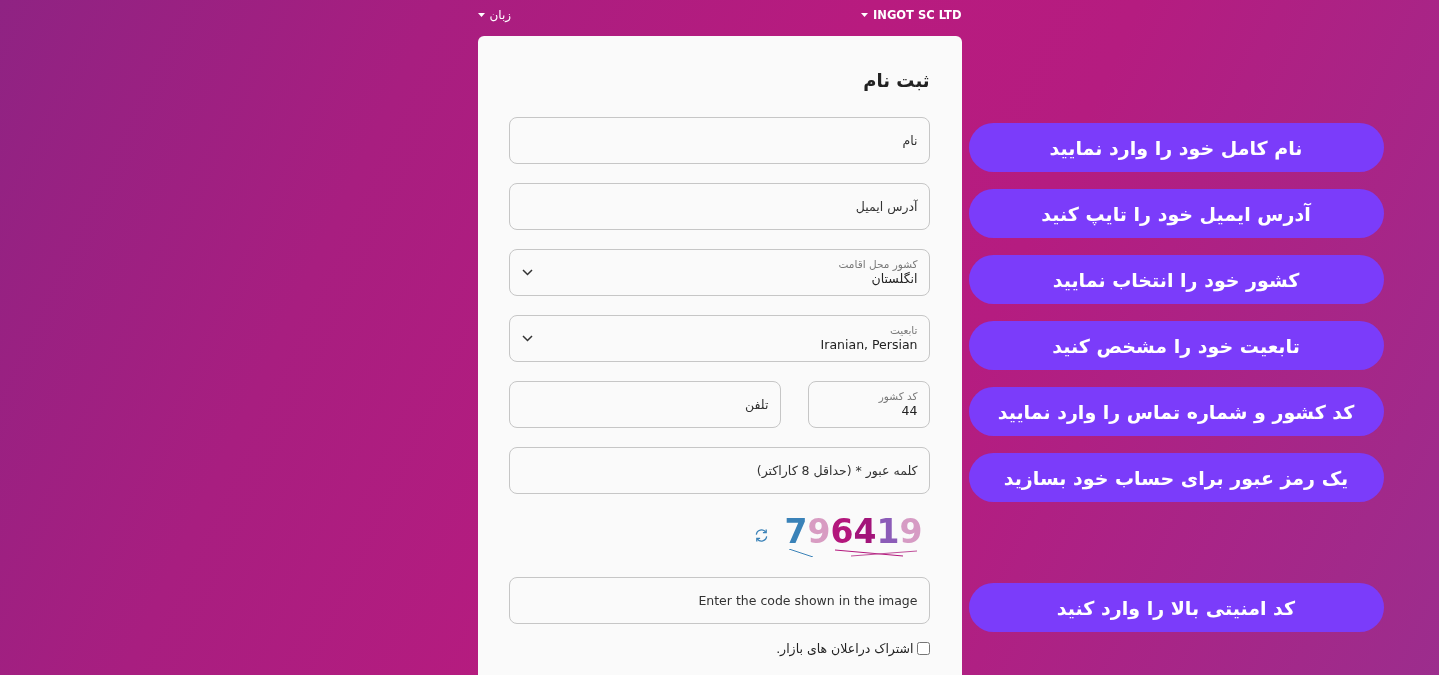 The height and width of the screenshot is (675, 1439). I want to click on password-field: کلمه عبور * (حداقل 8 کاراکتر), so click(719, 470).